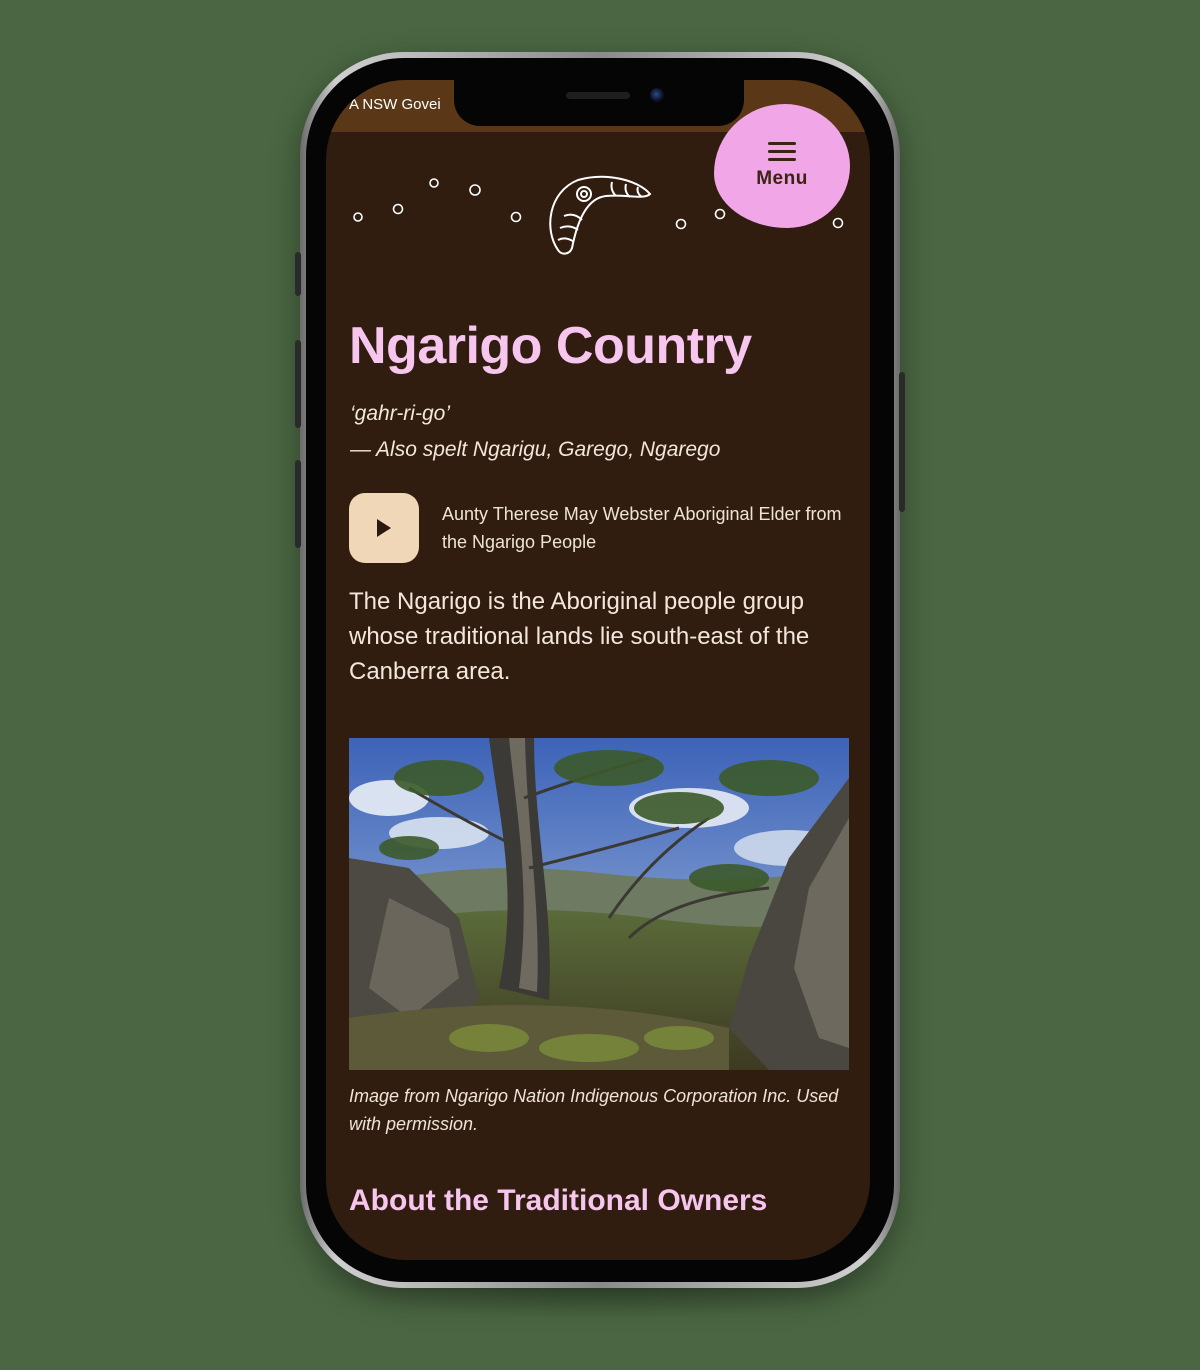 This screenshot has height=1370, width=1200. I want to click on front-camera, so click(657, 95).